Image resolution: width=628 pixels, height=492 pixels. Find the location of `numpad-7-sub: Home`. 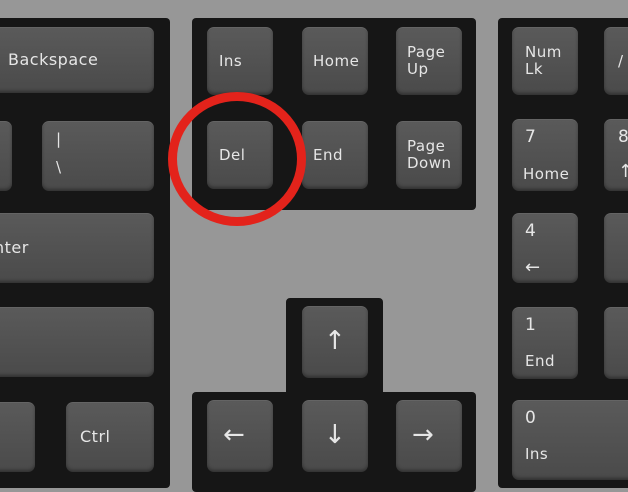

numpad-7-sub: Home is located at coordinates (546, 174).